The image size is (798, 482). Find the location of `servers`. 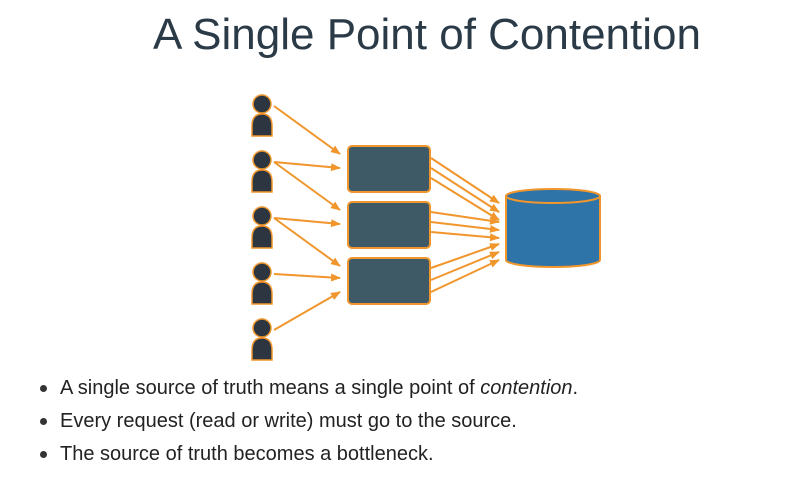

servers is located at coordinates (389, 225).